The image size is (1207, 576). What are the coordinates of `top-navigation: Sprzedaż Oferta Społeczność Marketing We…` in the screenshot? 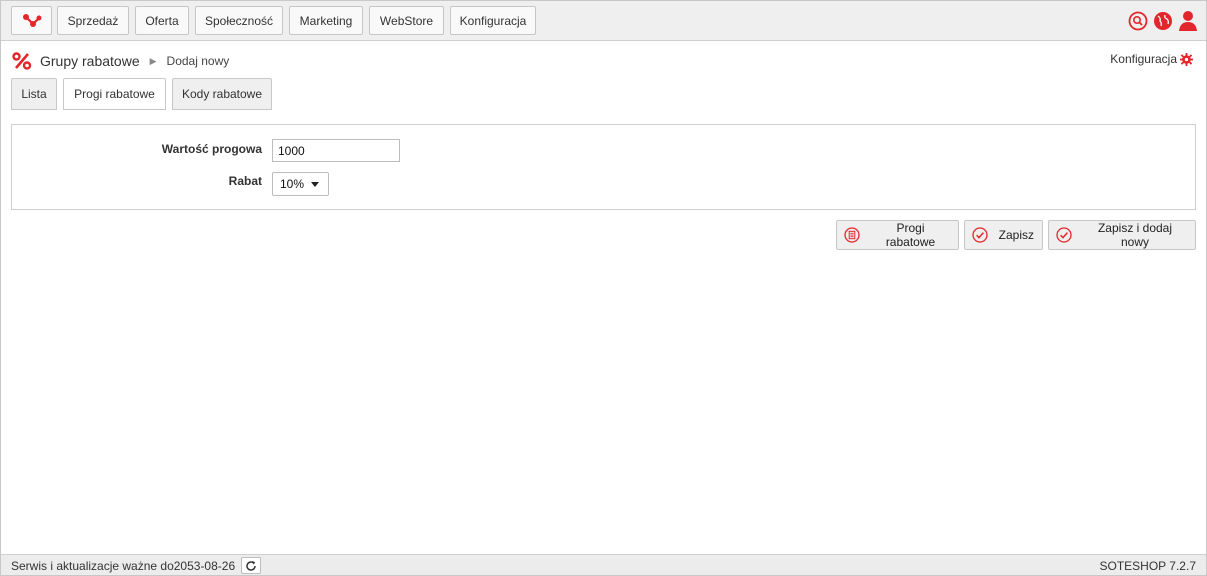 It's located at (603, 21).